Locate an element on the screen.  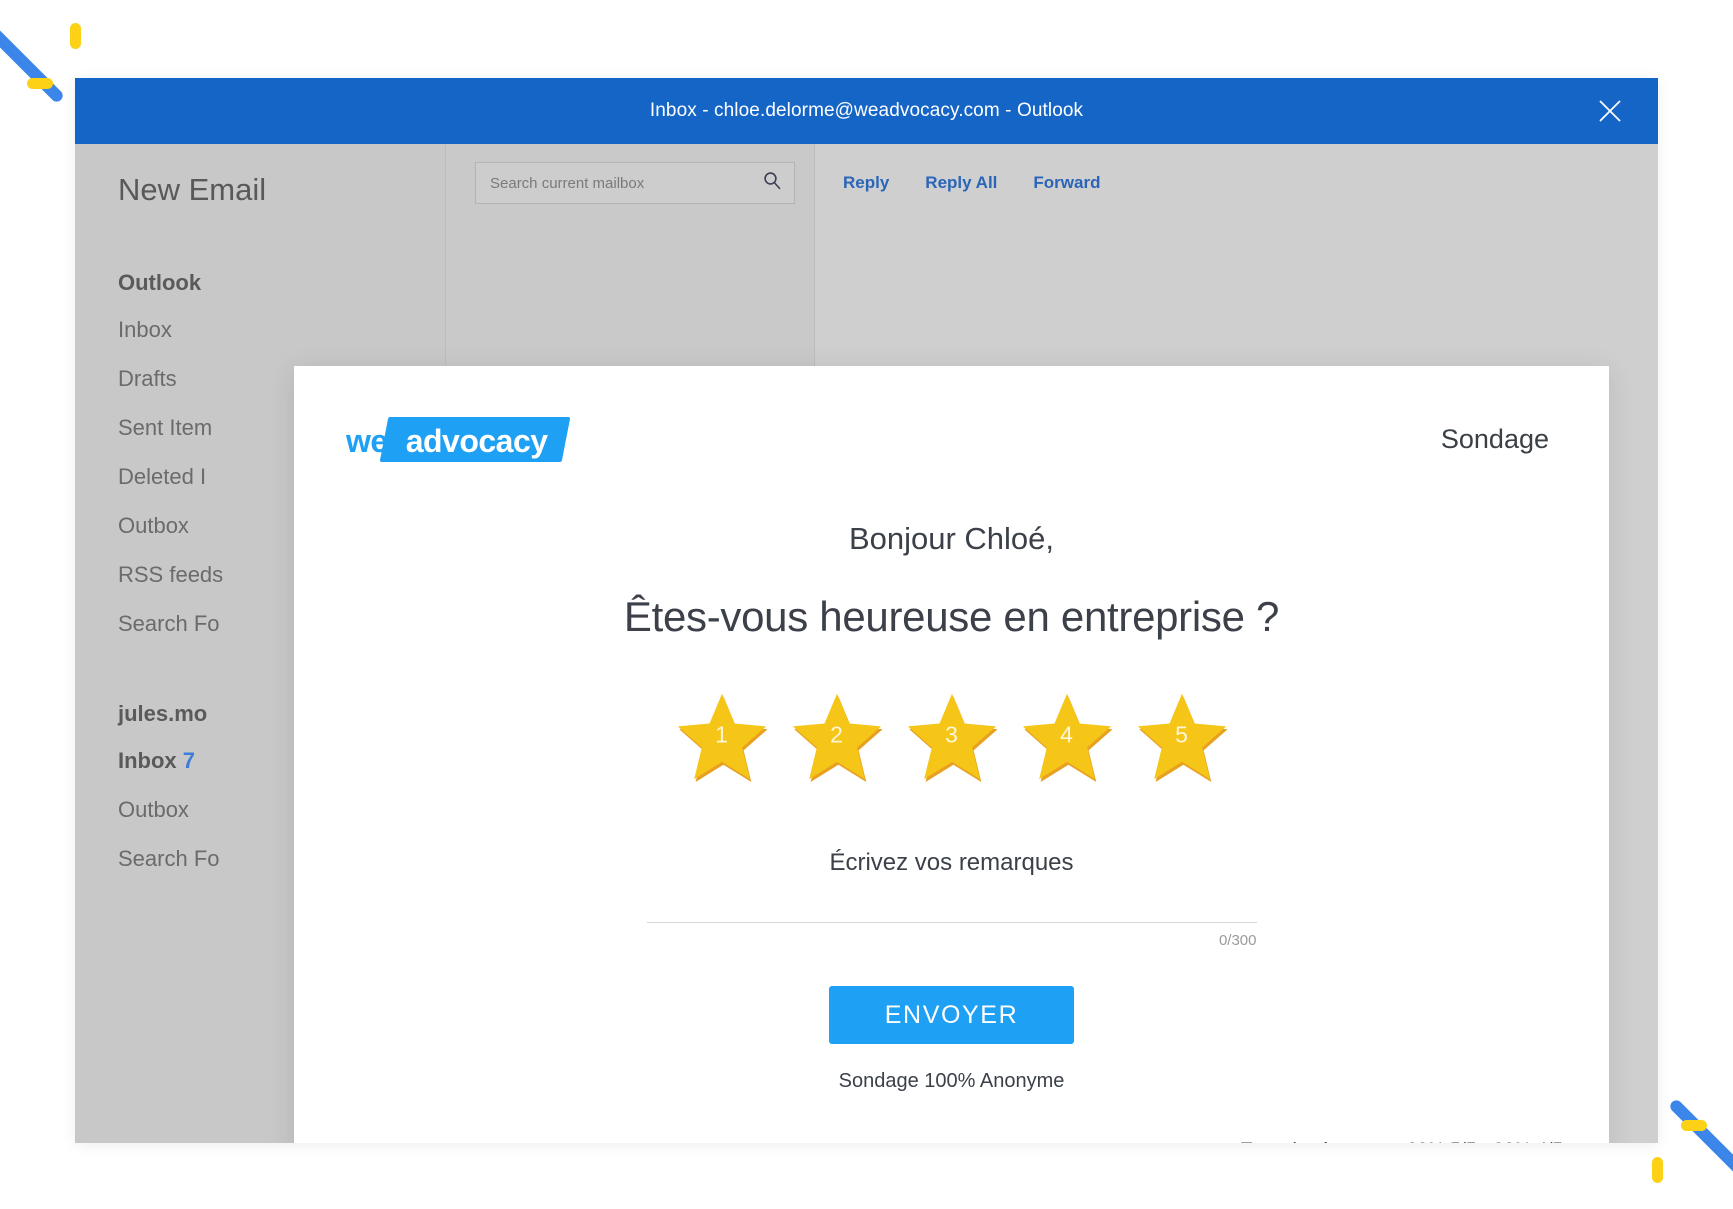
survey-kind-label: Sondage is located at coordinates (1494, 439).